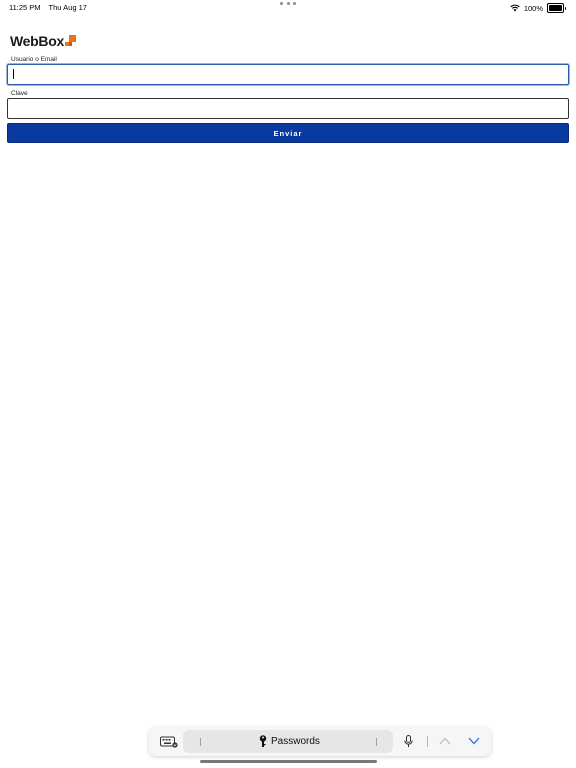 The width and height of the screenshot is (576, 768). I want to click on passwords-button: Passwords, so click(288, 741).